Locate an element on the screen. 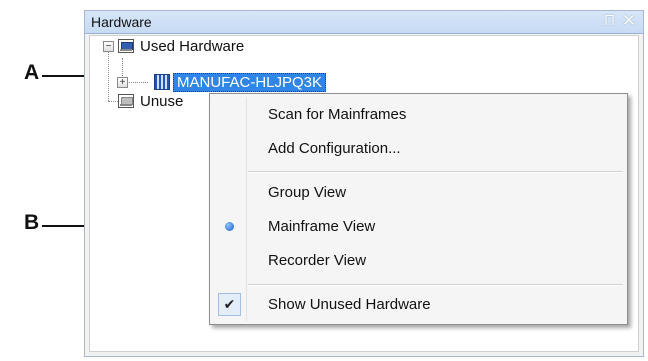 This screenshot has width=648, height=361. menu-item-label: Mainframe View is located at coordinates (322, 226).